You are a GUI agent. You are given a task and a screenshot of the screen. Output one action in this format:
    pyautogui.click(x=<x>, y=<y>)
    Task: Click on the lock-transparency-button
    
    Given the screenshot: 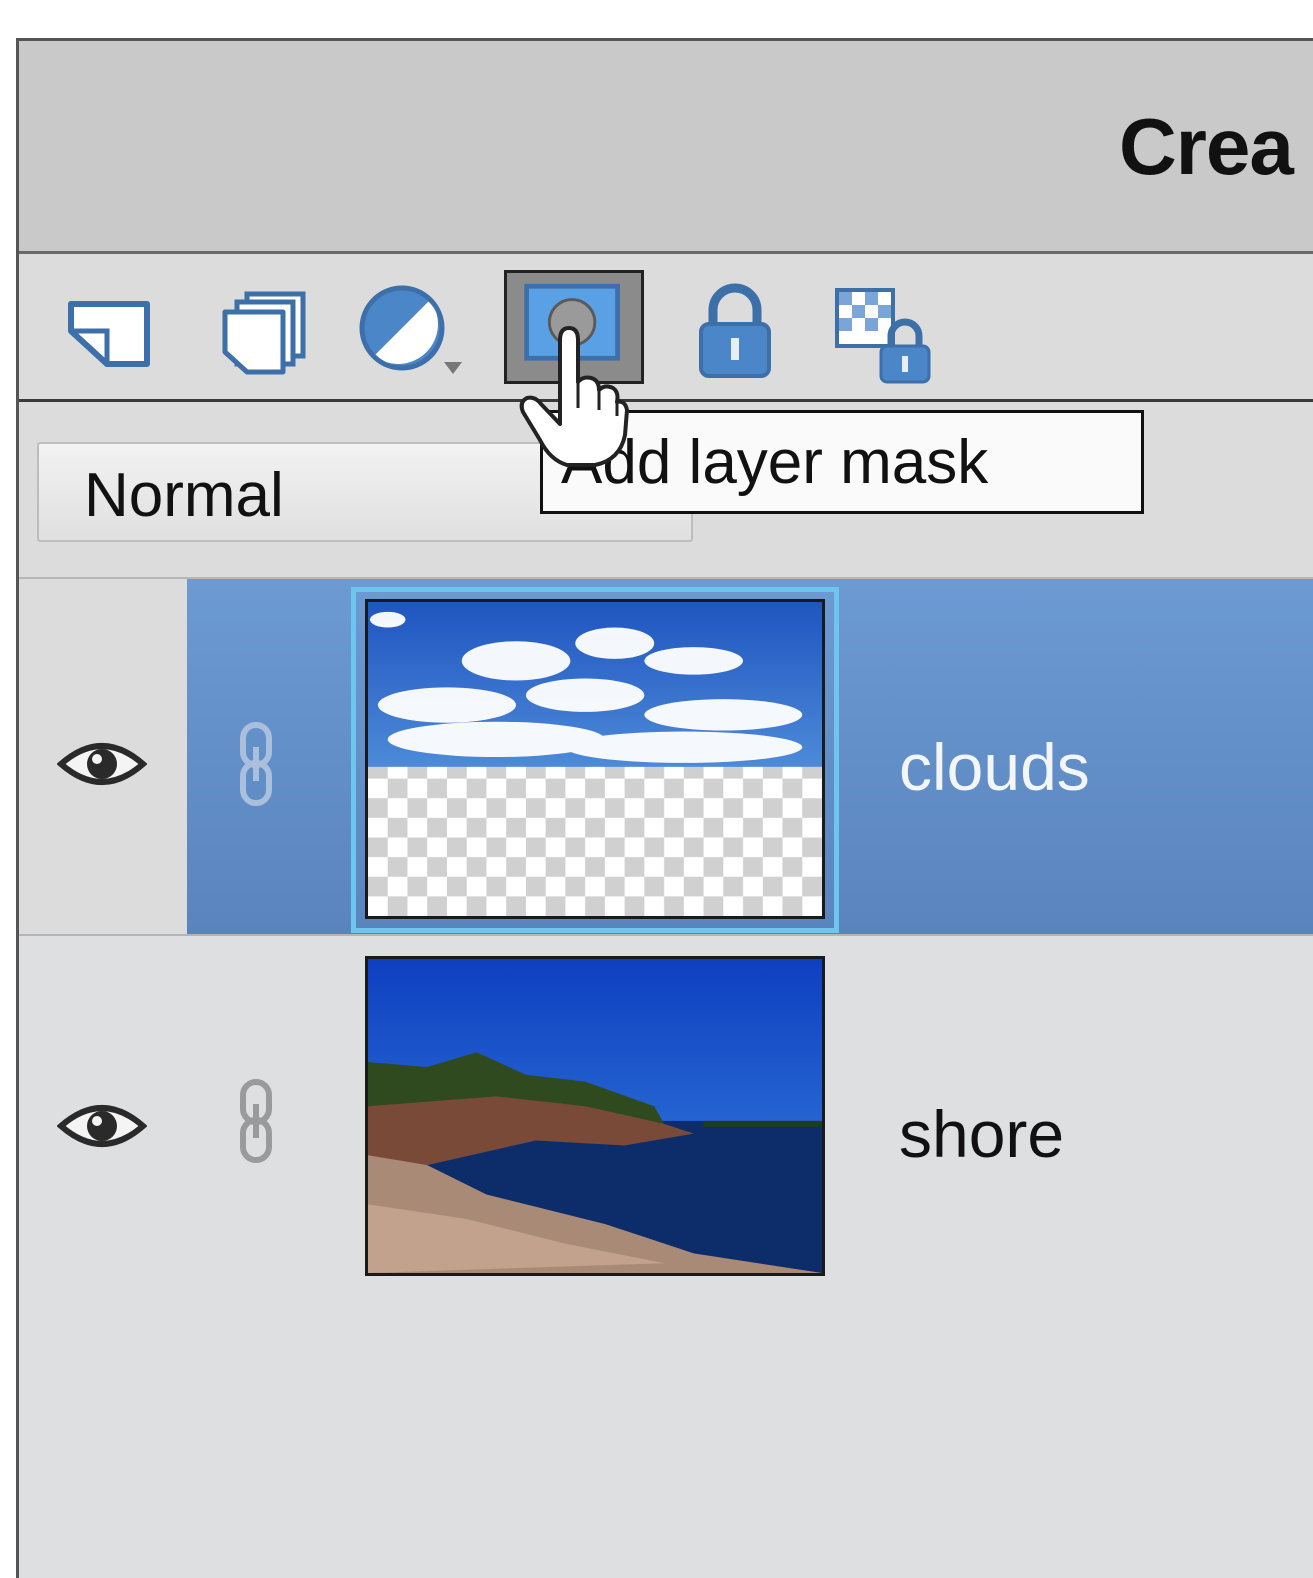 What is the action you would take?
    pyautogui.click(x=884, y=331)
    